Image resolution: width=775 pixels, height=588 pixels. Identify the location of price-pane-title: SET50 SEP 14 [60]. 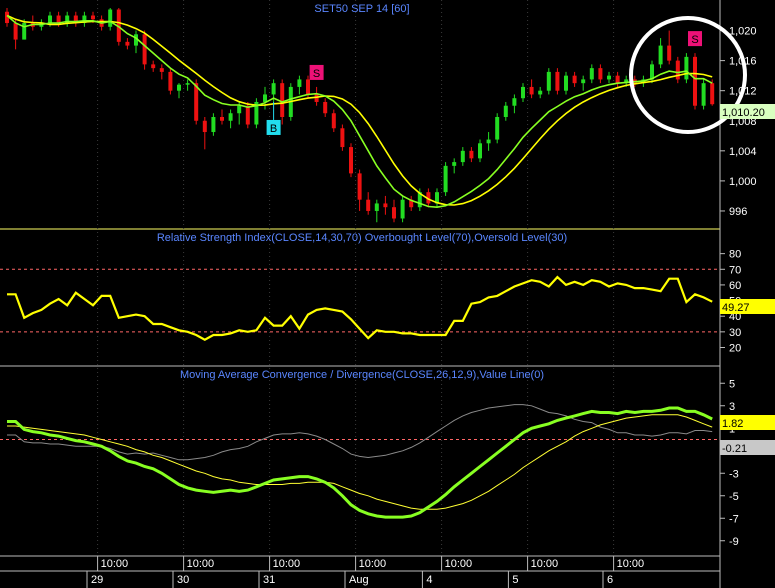
(361, 9).